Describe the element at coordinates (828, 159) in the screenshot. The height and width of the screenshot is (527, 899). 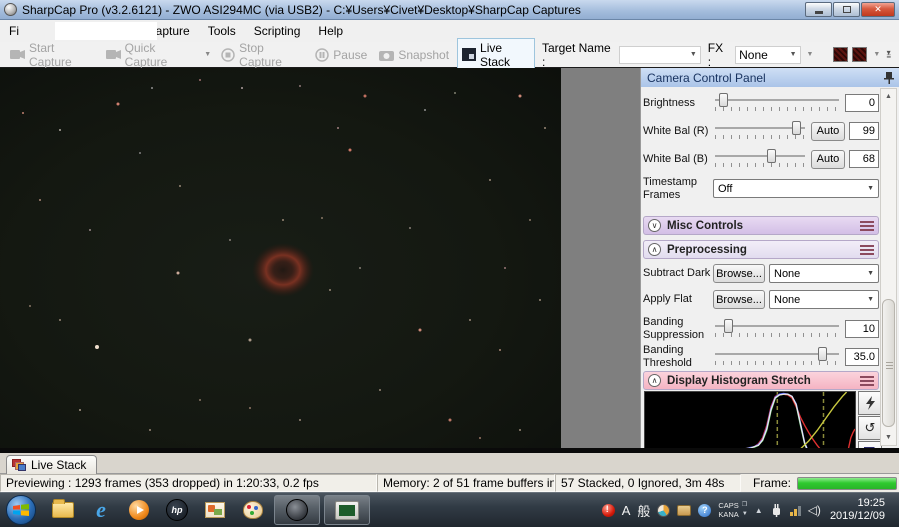
I see `white-bal-b-auto-button: Auto` at that location.